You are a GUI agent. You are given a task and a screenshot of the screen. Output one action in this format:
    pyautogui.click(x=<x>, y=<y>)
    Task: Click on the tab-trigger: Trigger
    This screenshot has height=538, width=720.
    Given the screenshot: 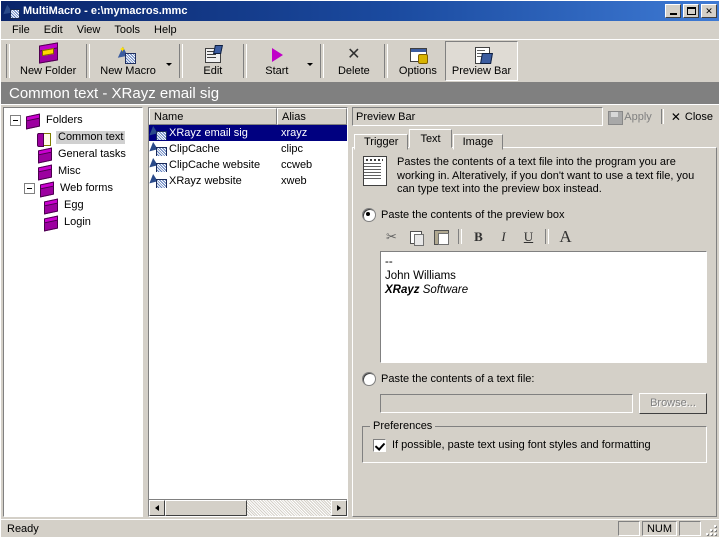 What is the action you would take?
    pyautogui.click(x=381, y=142)
    